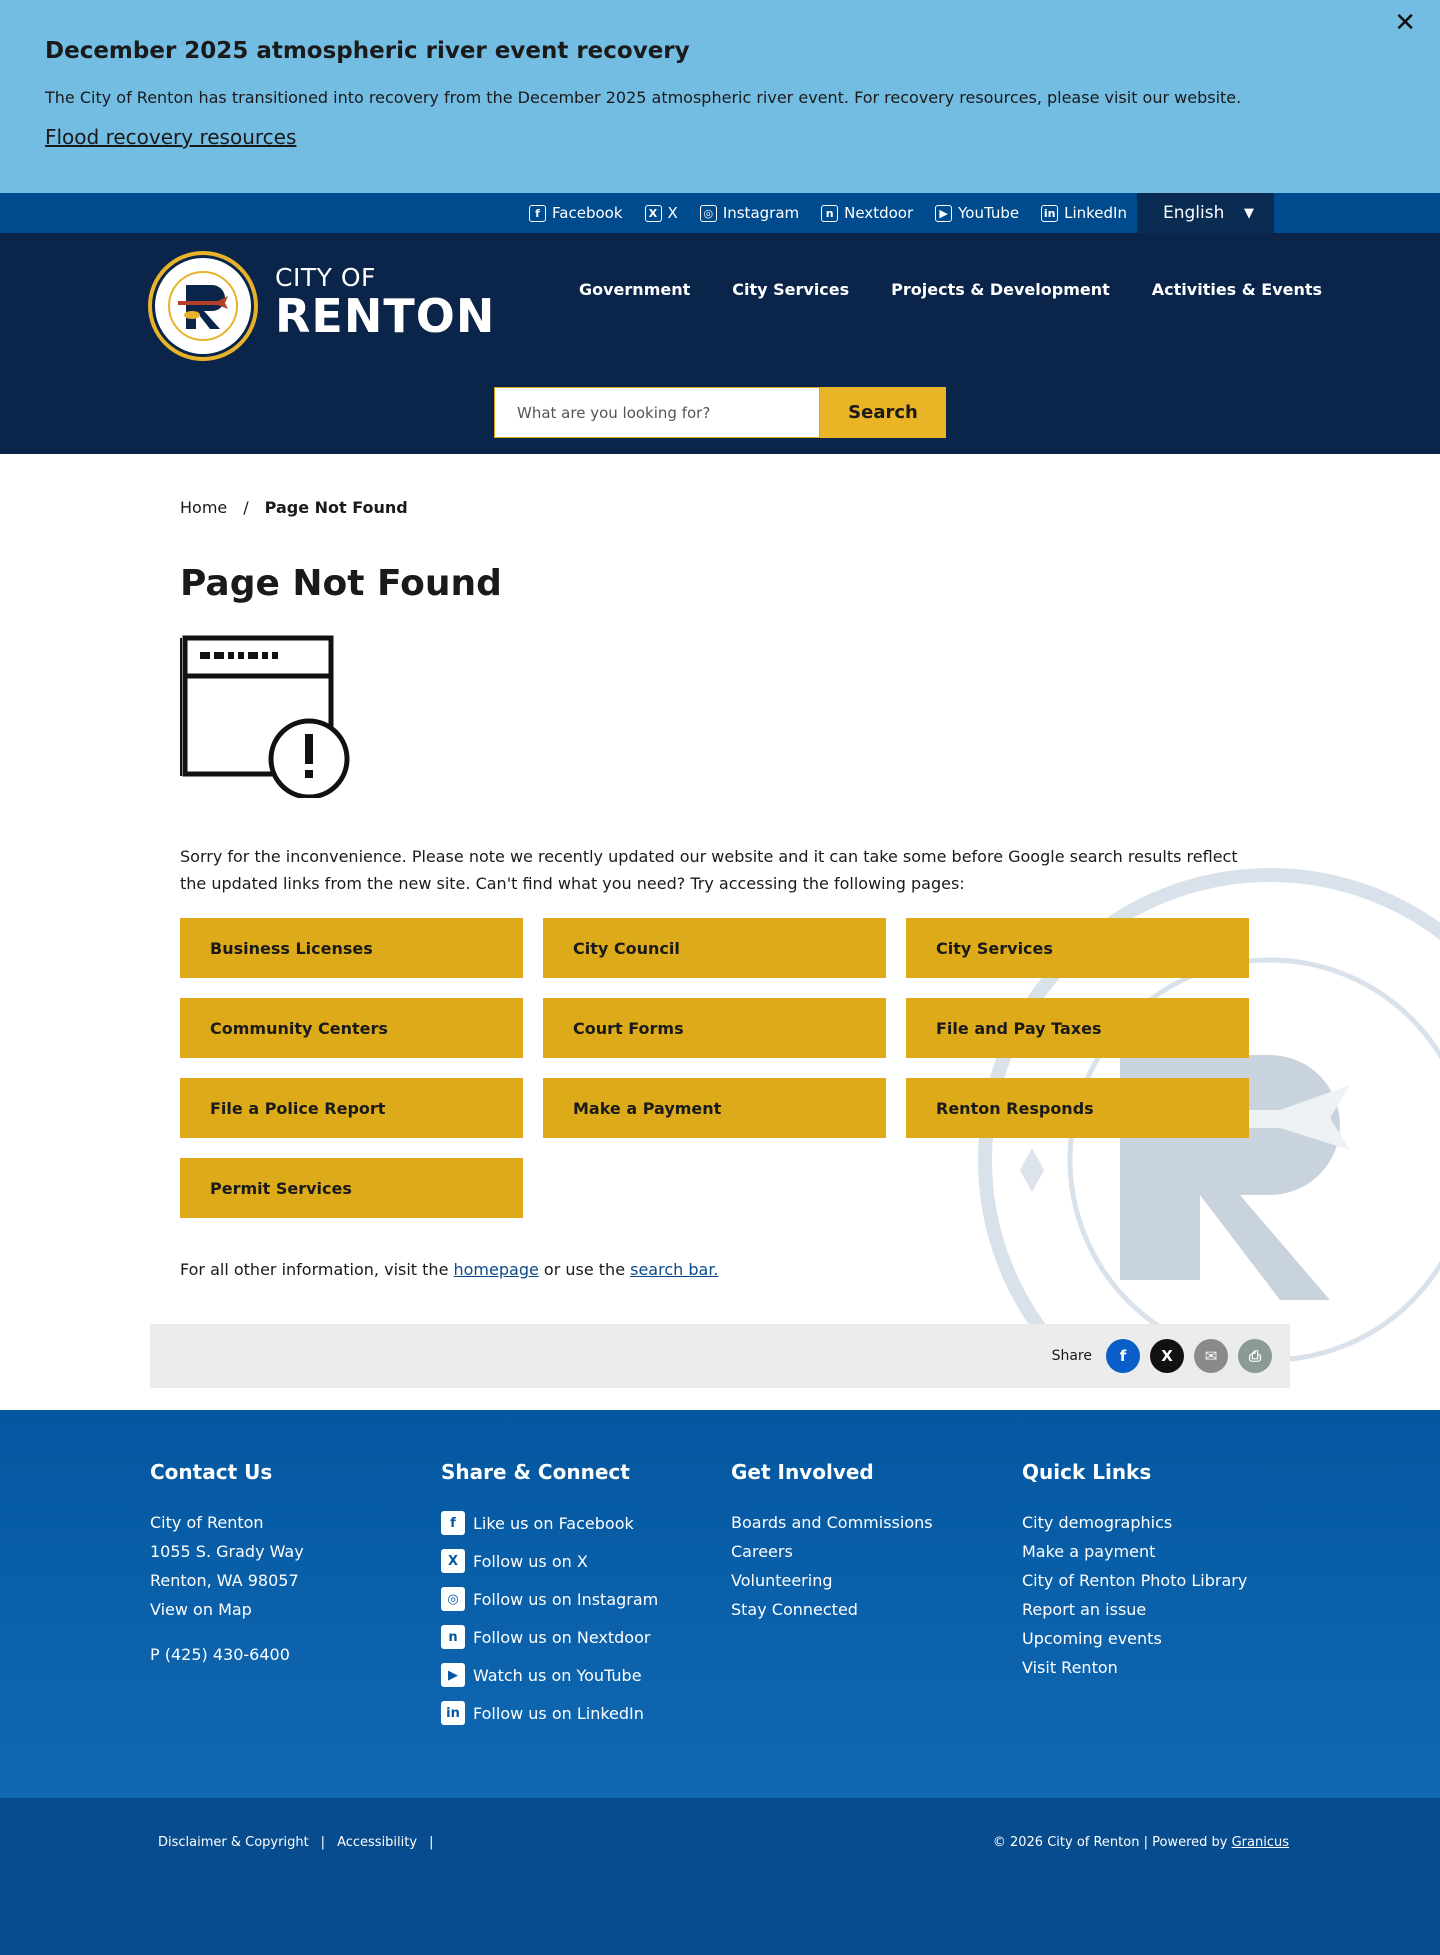 This screenshot has width=1440, height=1955. I want to click on contact-city: Renton, WA 98057, so click(224, 1580).